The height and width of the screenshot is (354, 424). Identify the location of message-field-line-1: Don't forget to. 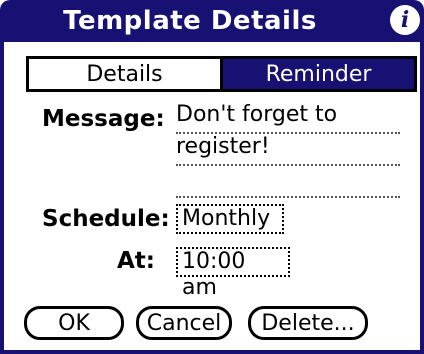
(288, 118).